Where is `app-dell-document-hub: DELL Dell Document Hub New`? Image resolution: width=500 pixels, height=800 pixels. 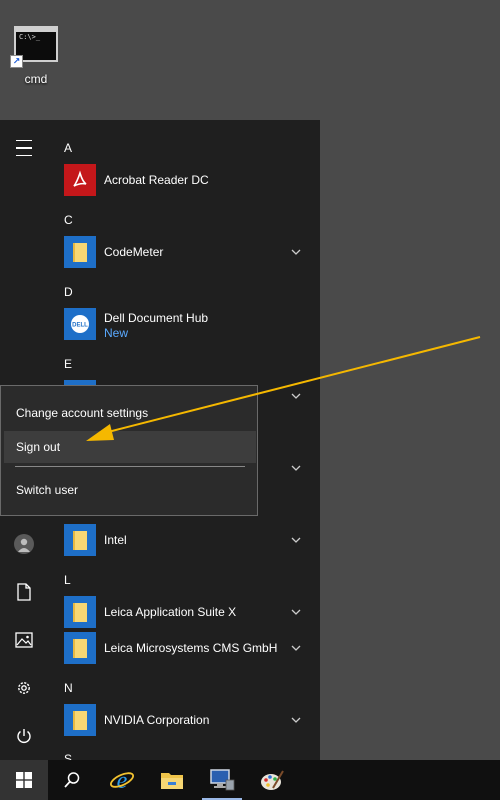 app-dell-document-hub: DELL Dell Document Hub New is located at coordinates (187, 326).